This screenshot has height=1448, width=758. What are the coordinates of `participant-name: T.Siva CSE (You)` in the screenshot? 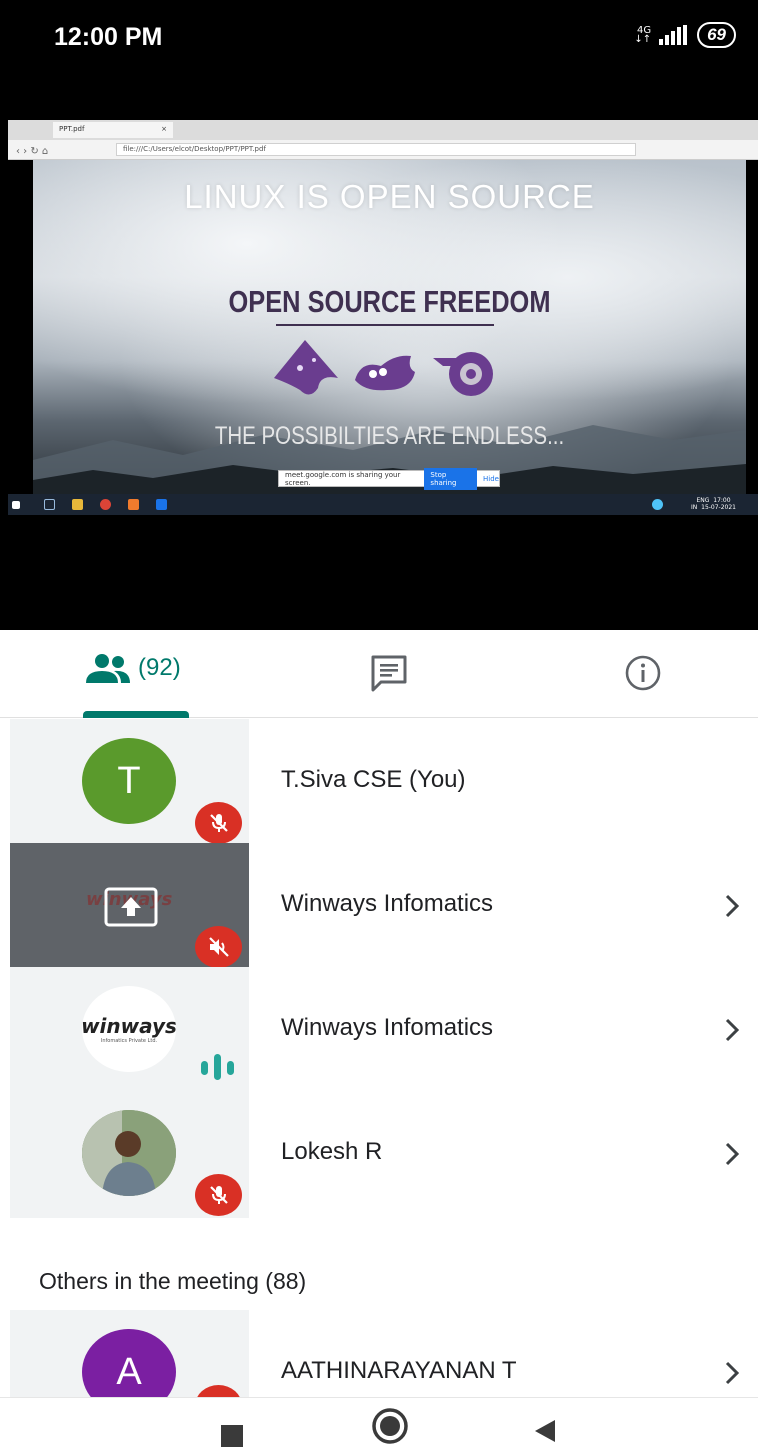 It's located at (373, 779).